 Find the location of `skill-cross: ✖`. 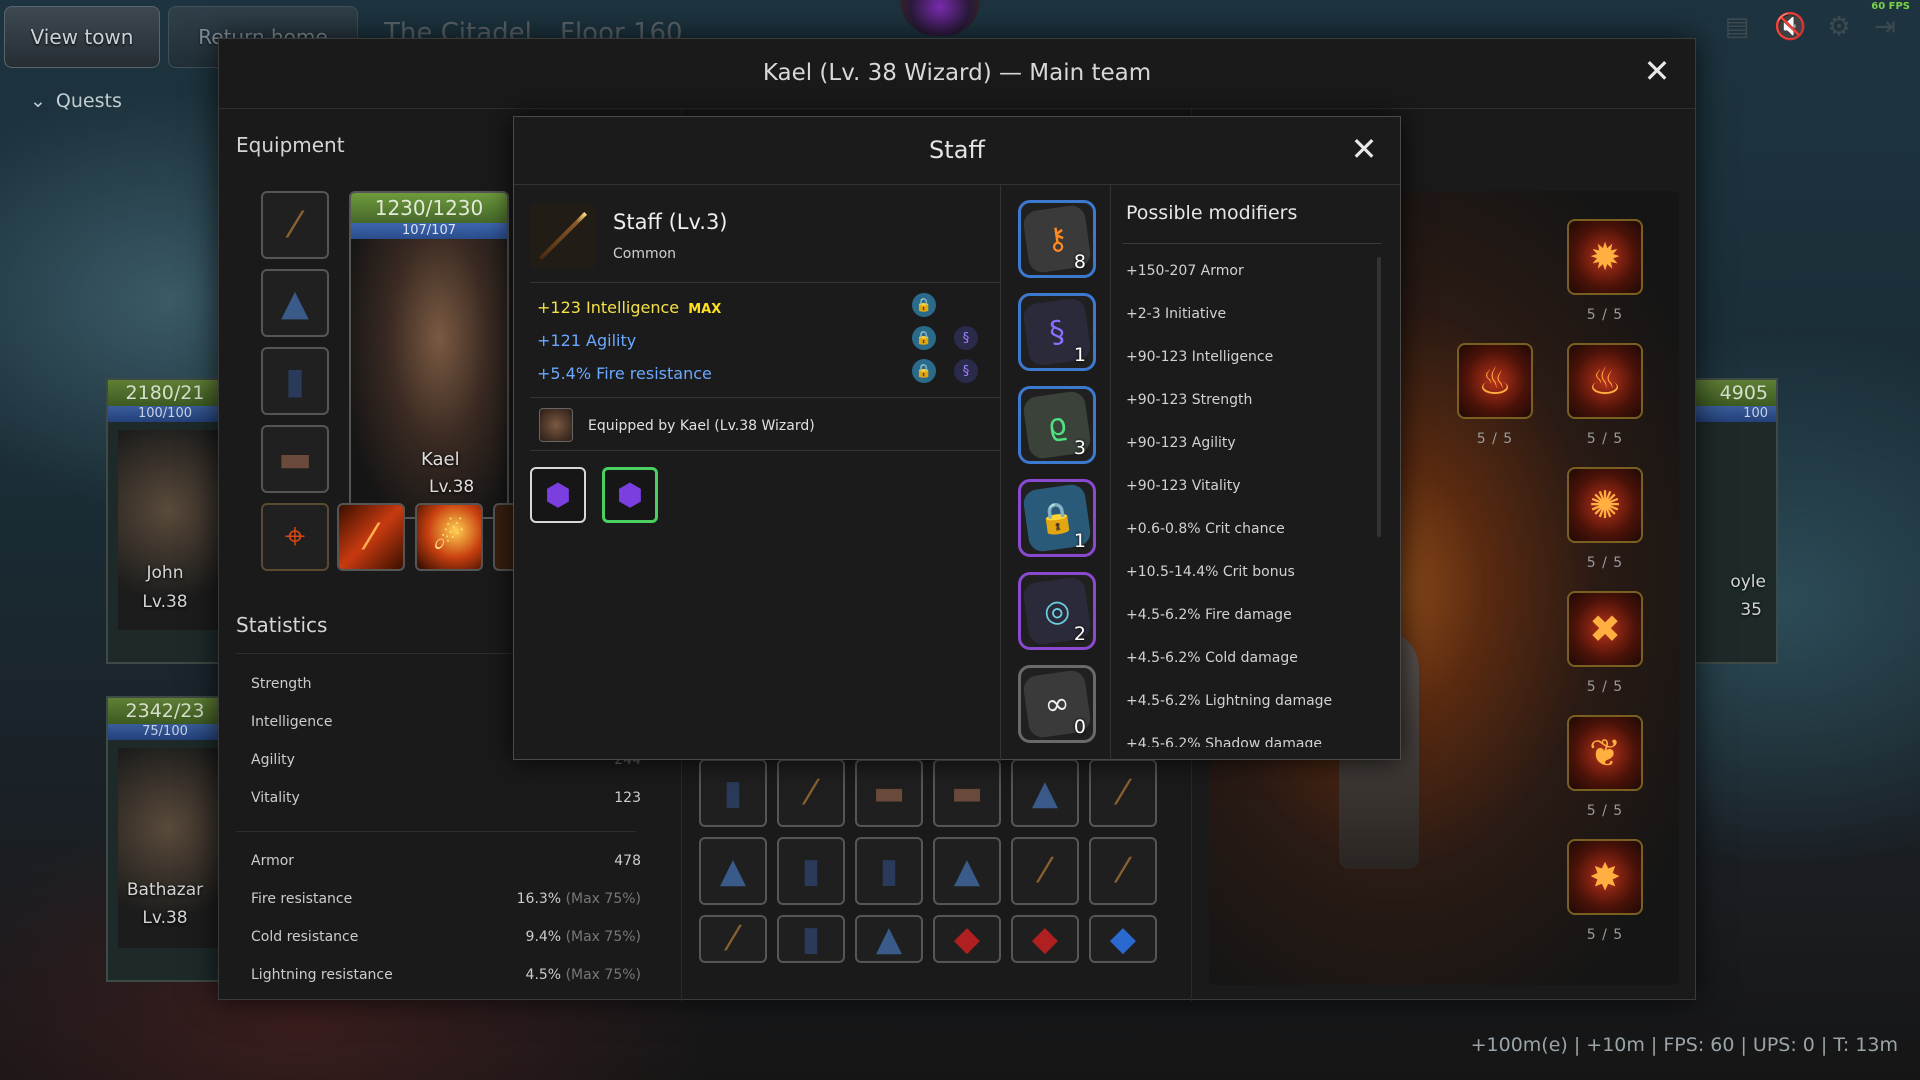

skill-cross: ✖ is located at coordinates (1605, 629).